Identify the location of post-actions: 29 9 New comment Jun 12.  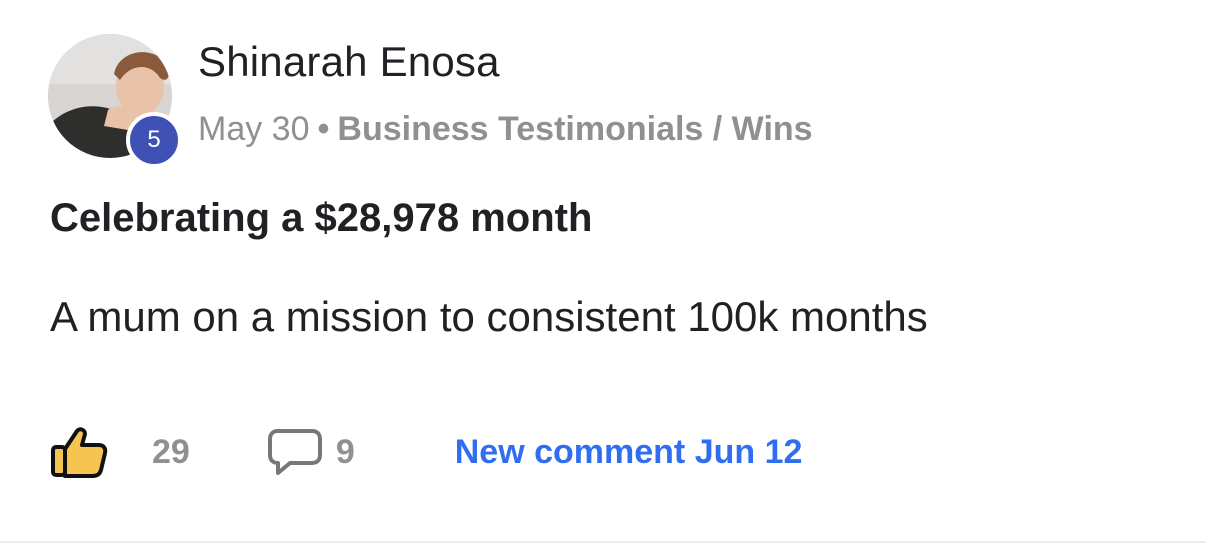
(426, 452).